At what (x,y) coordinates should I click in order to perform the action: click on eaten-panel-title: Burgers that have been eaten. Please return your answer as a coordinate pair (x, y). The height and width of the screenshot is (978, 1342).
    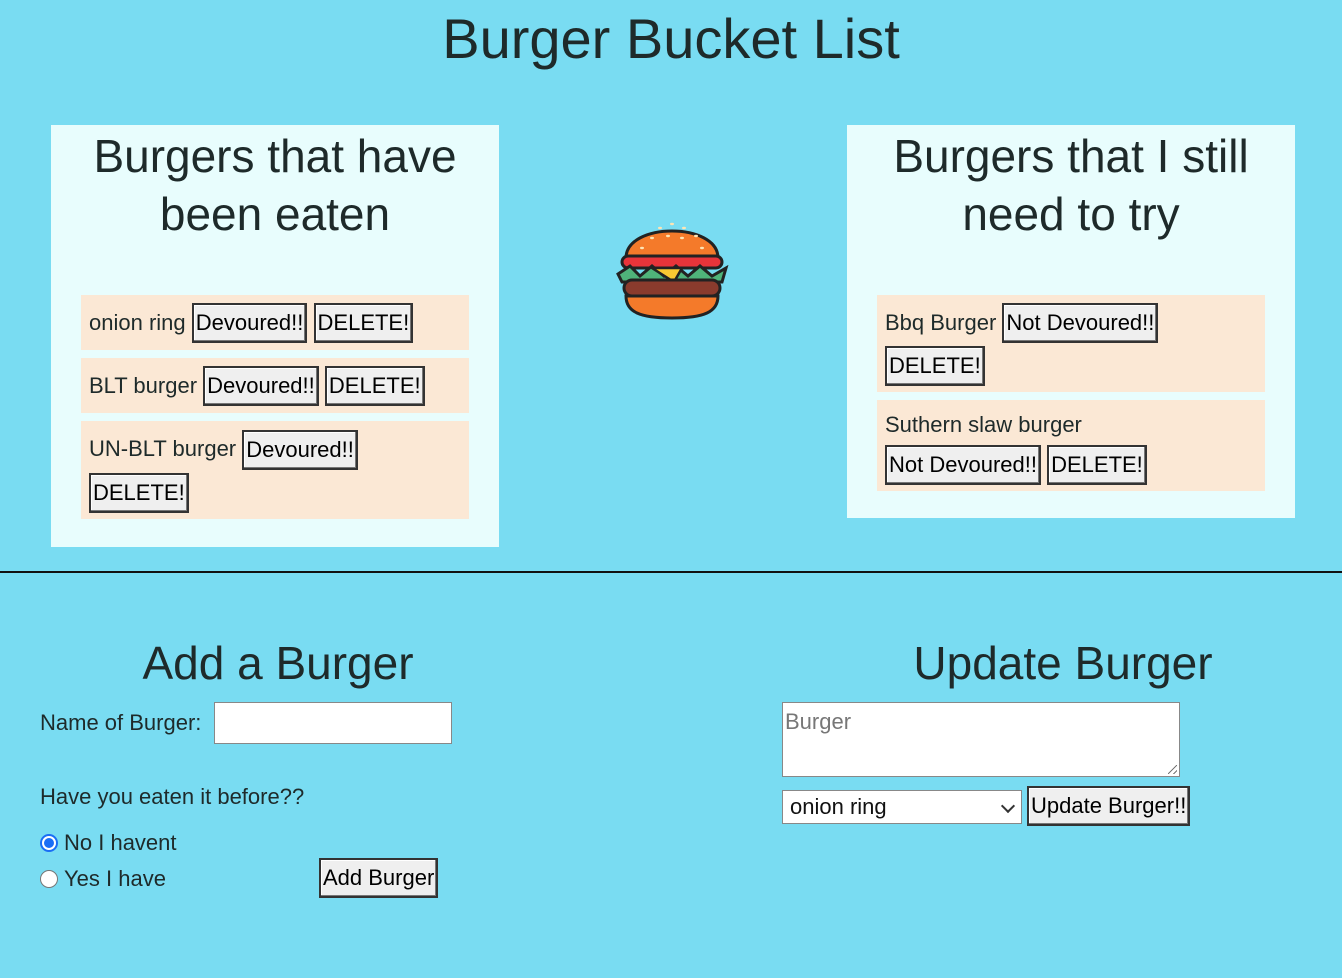
    Looking at the image, I should click on (275, 185).